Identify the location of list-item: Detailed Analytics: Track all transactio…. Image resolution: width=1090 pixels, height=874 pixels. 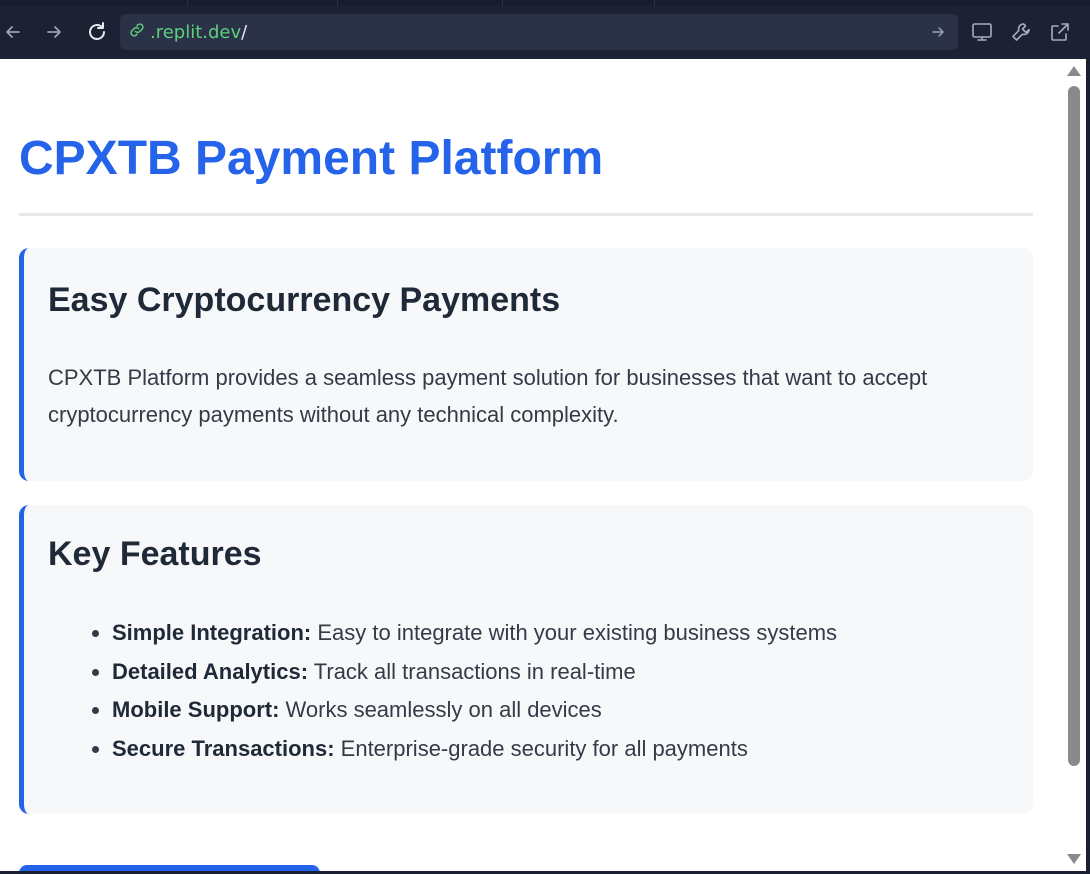
(474, 672).